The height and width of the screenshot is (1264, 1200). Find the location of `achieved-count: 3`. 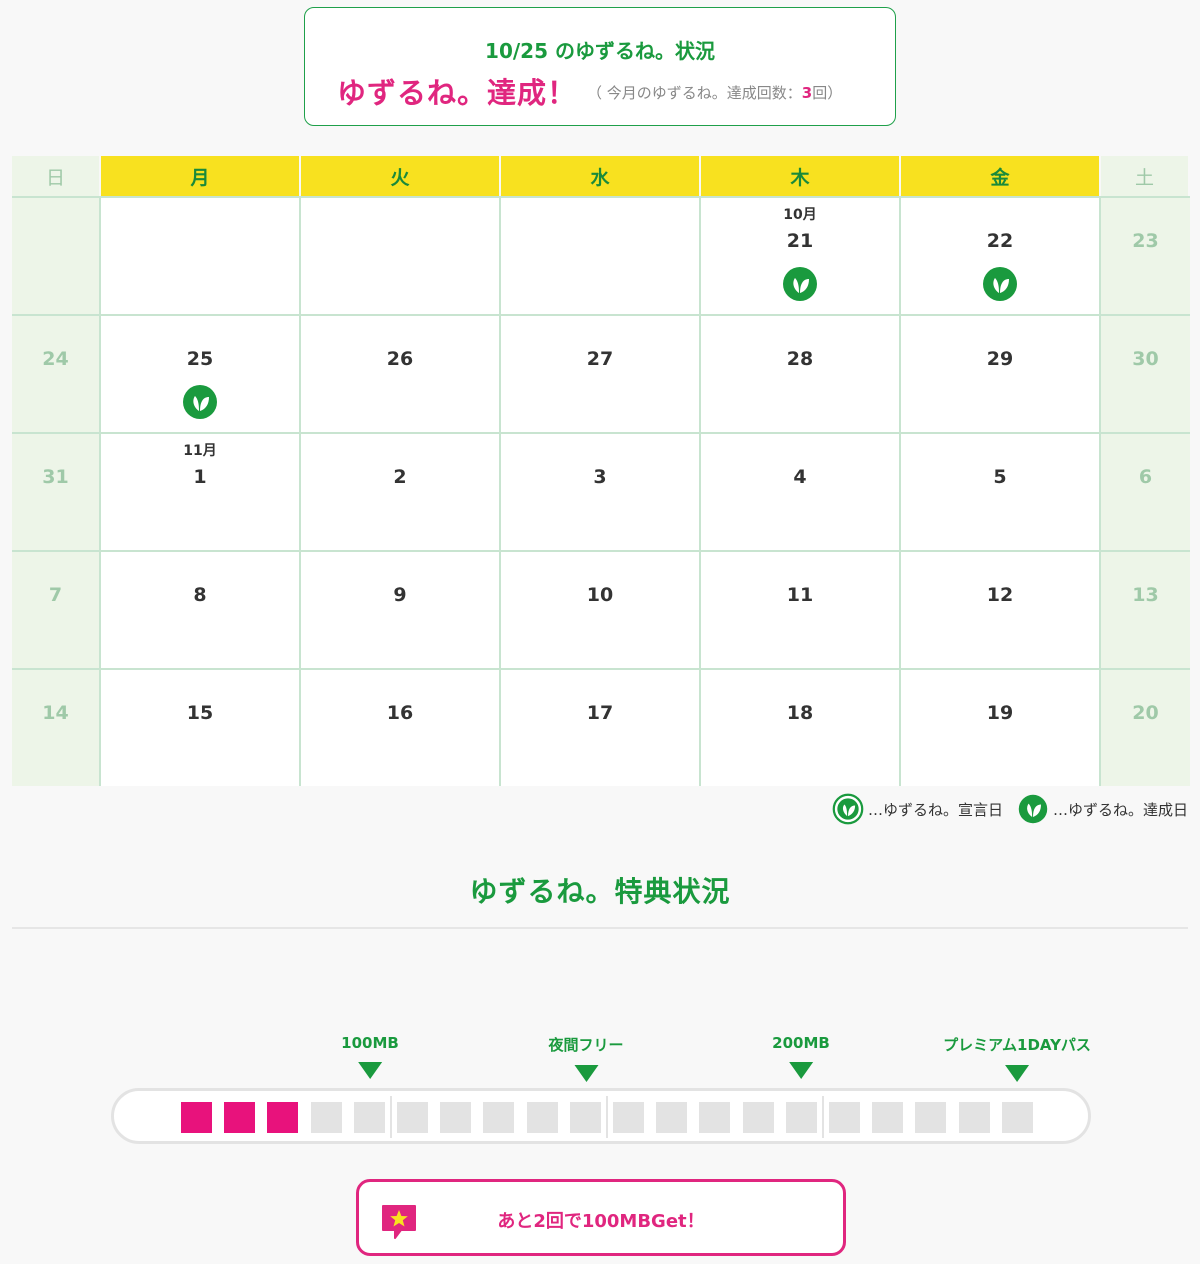

achieved-count: 3 is located at coordinates (807, 93).